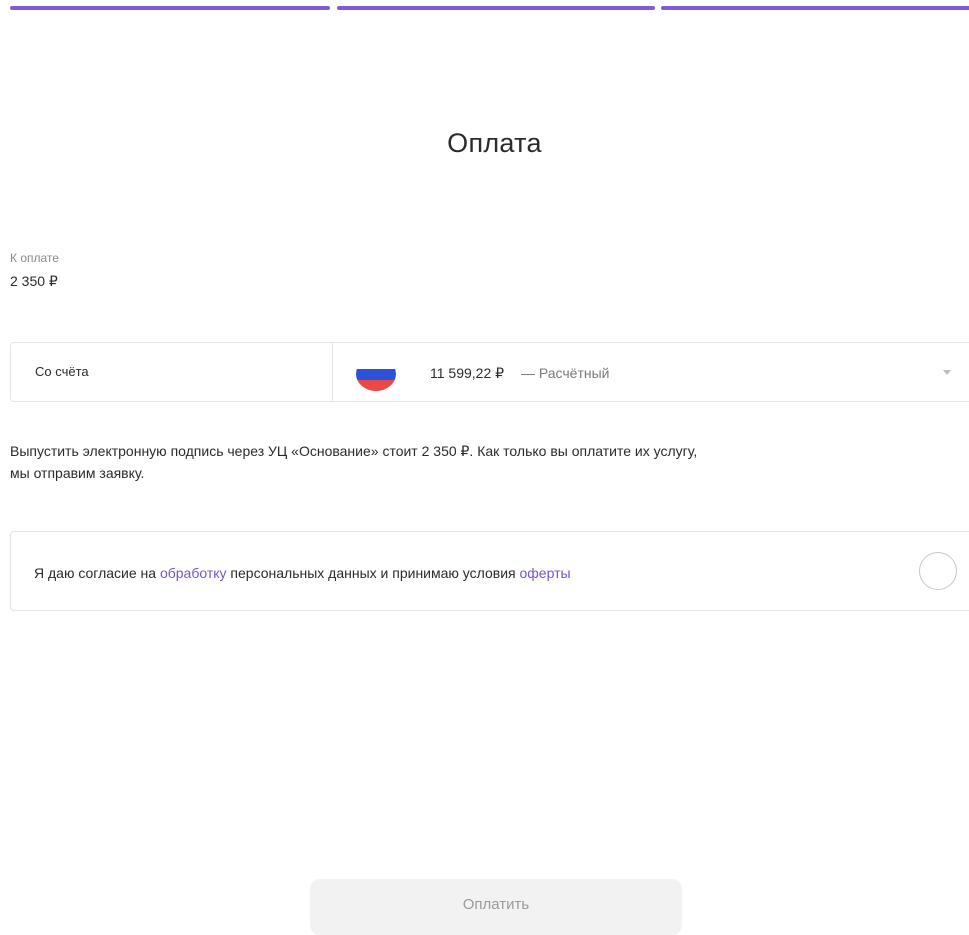 This screenshot has height=935, width=969. What do you see at coordinates (494, 143) in the screenshot?
I see `page-title: Оплата` at bounding box center [494, 143].